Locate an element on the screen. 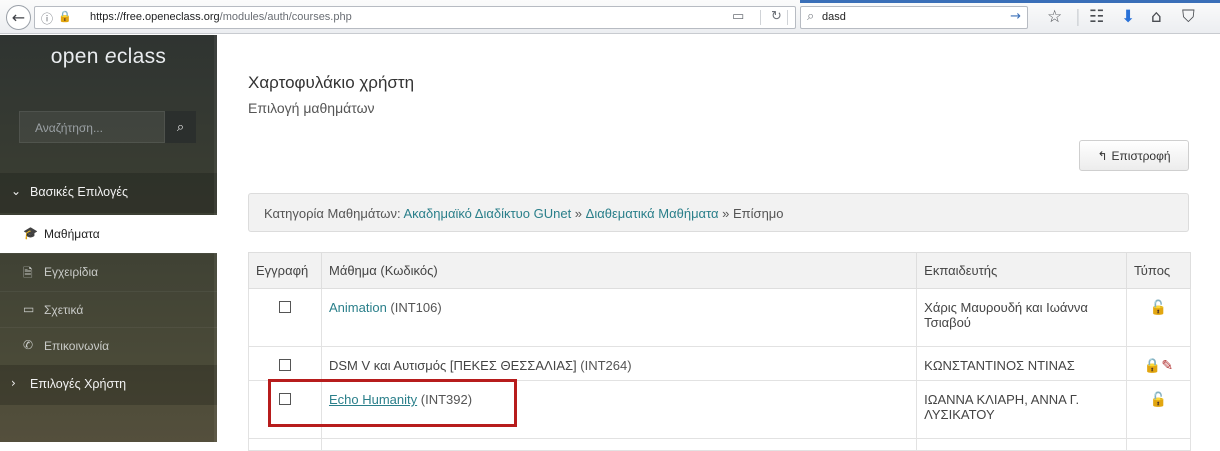  chevron-down-icon: ⌄ is located at coordinates (16, 191).